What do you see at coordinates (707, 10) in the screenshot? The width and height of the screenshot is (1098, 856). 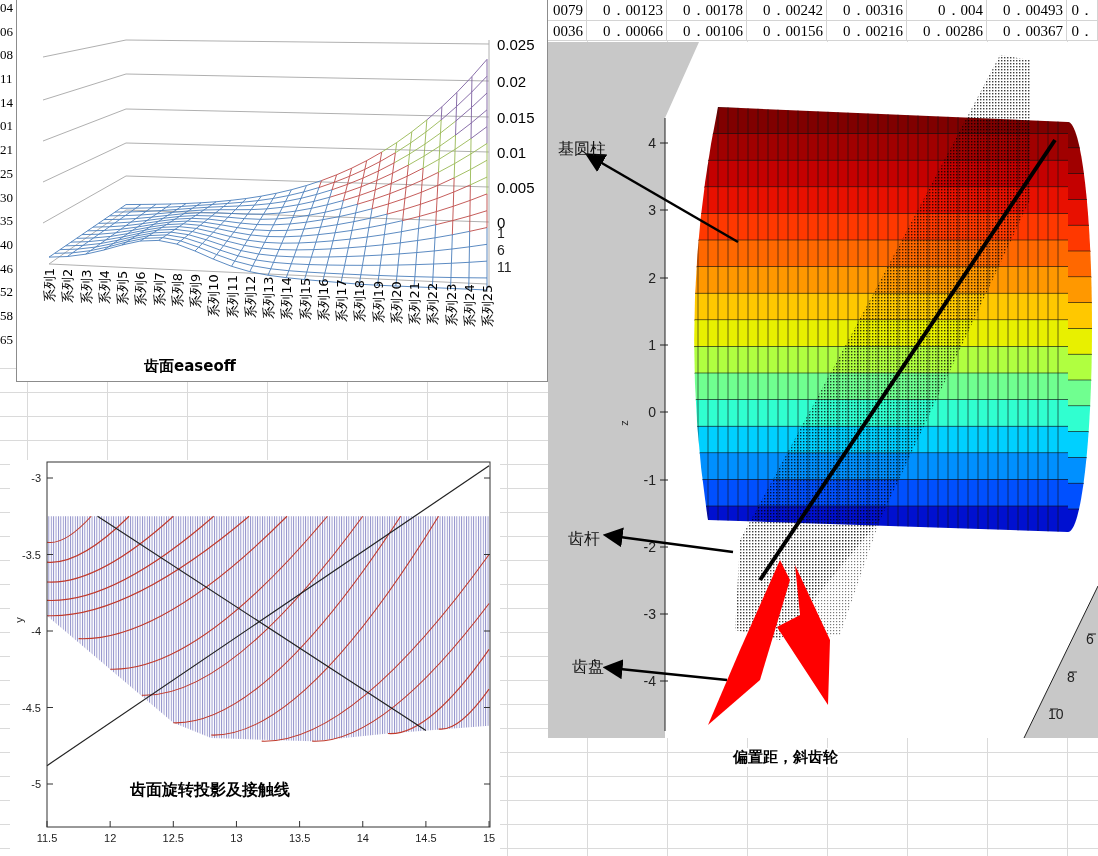 I see `table-cell: 0．00178` at bounding box center [707, 10].